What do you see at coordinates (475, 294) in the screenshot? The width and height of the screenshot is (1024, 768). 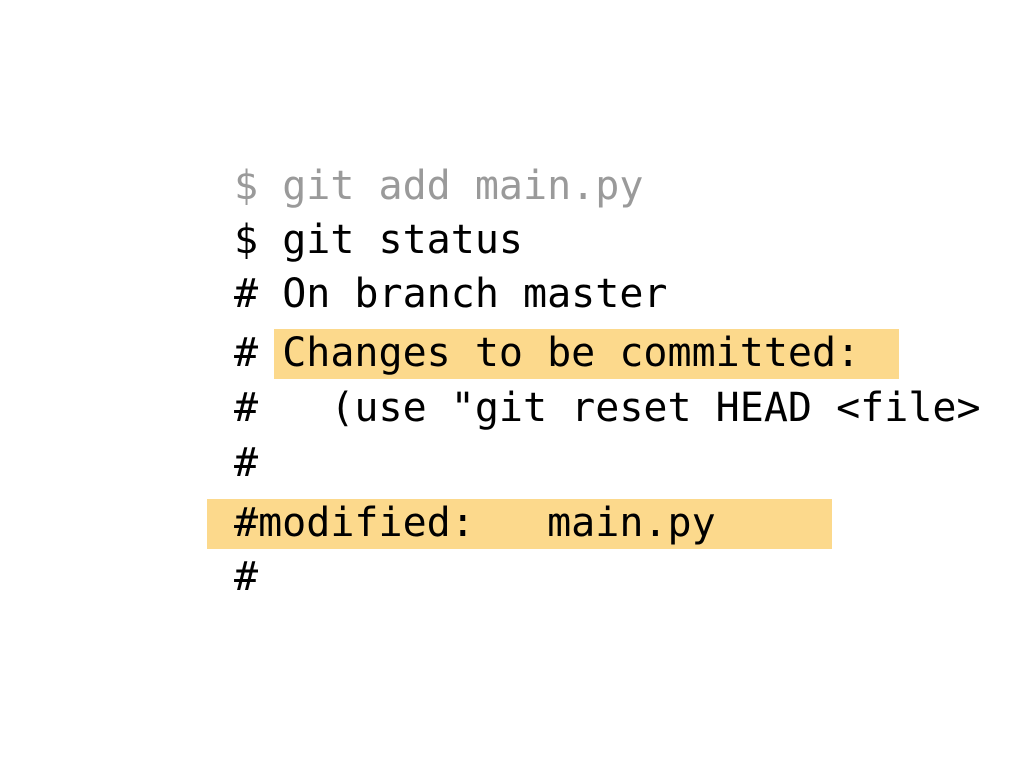 I see `output-branch: On branch master` at bounding box center [475, 294].